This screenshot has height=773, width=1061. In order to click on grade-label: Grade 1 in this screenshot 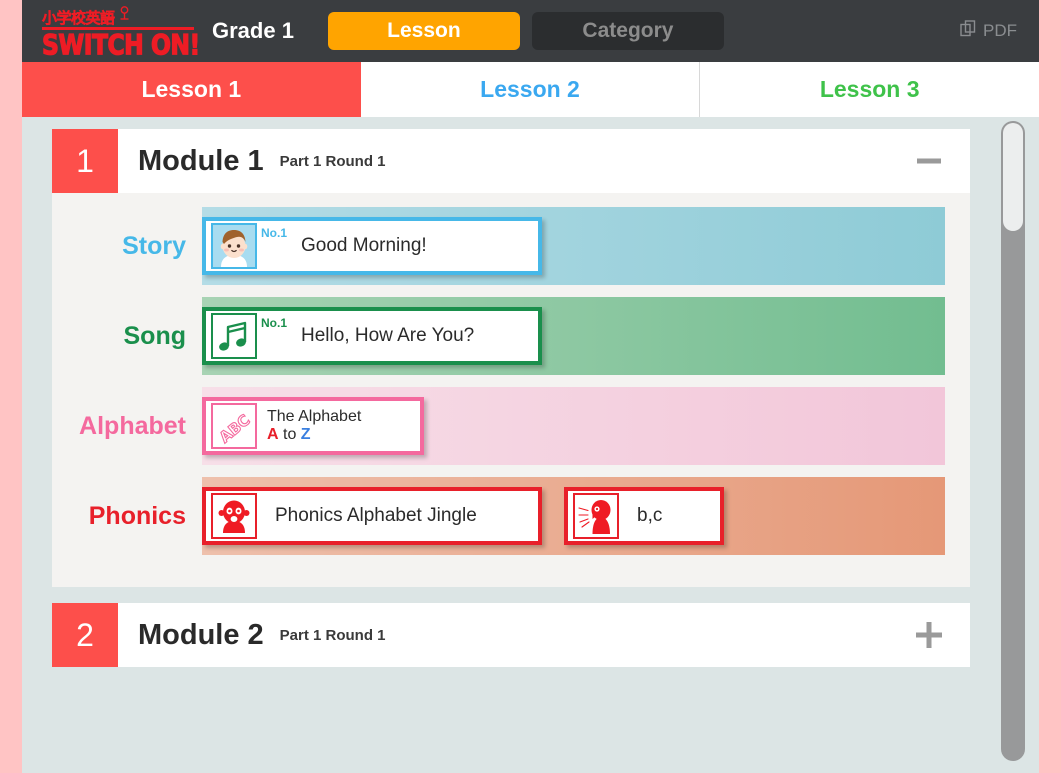, I will do `click(253, 30)`.